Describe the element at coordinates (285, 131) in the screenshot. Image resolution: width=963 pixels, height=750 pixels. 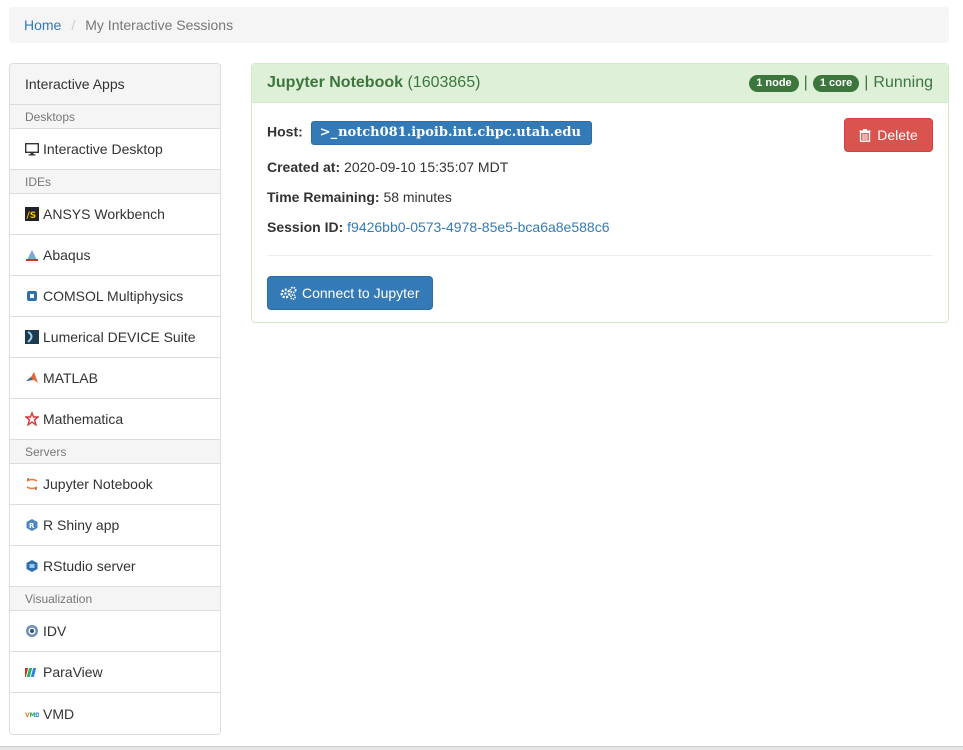
I see `host-label: Host:` at that location.